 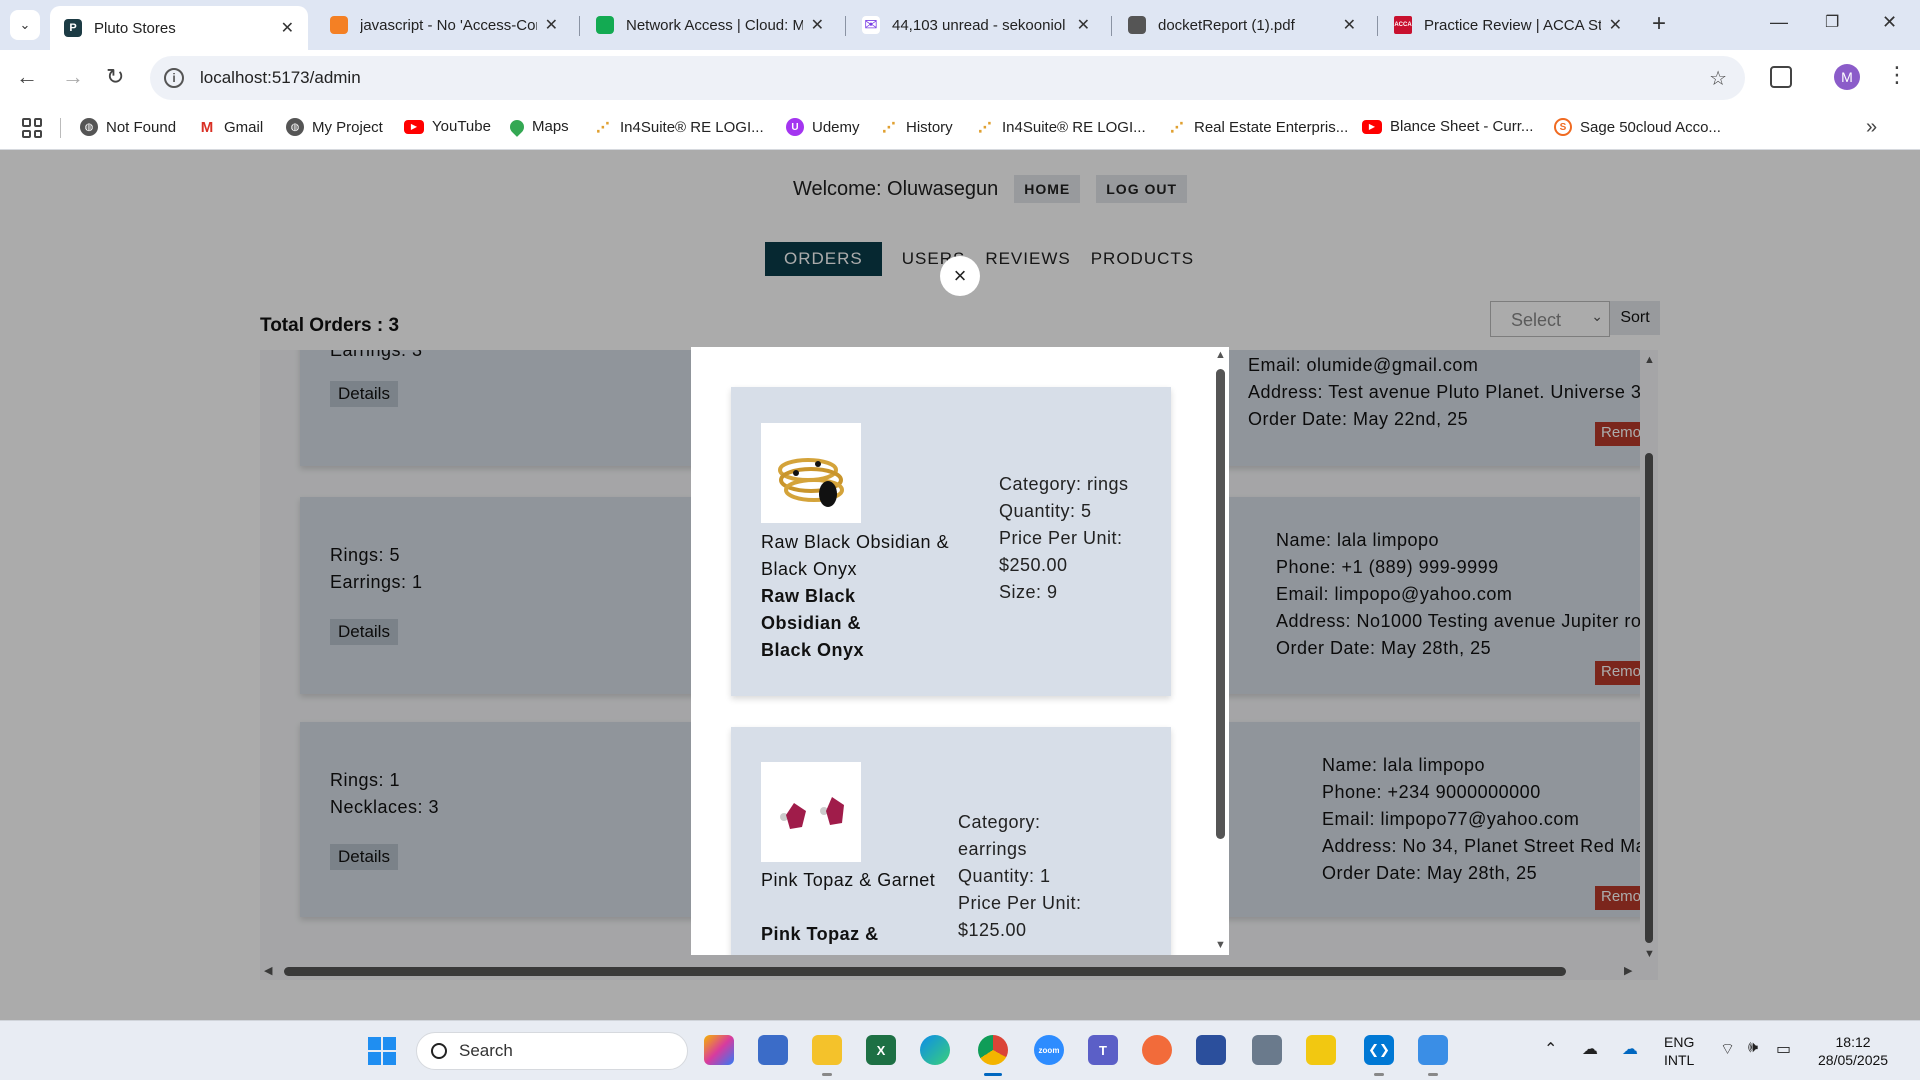 I want to click on edge-icon, so click(x=935, y=1050).